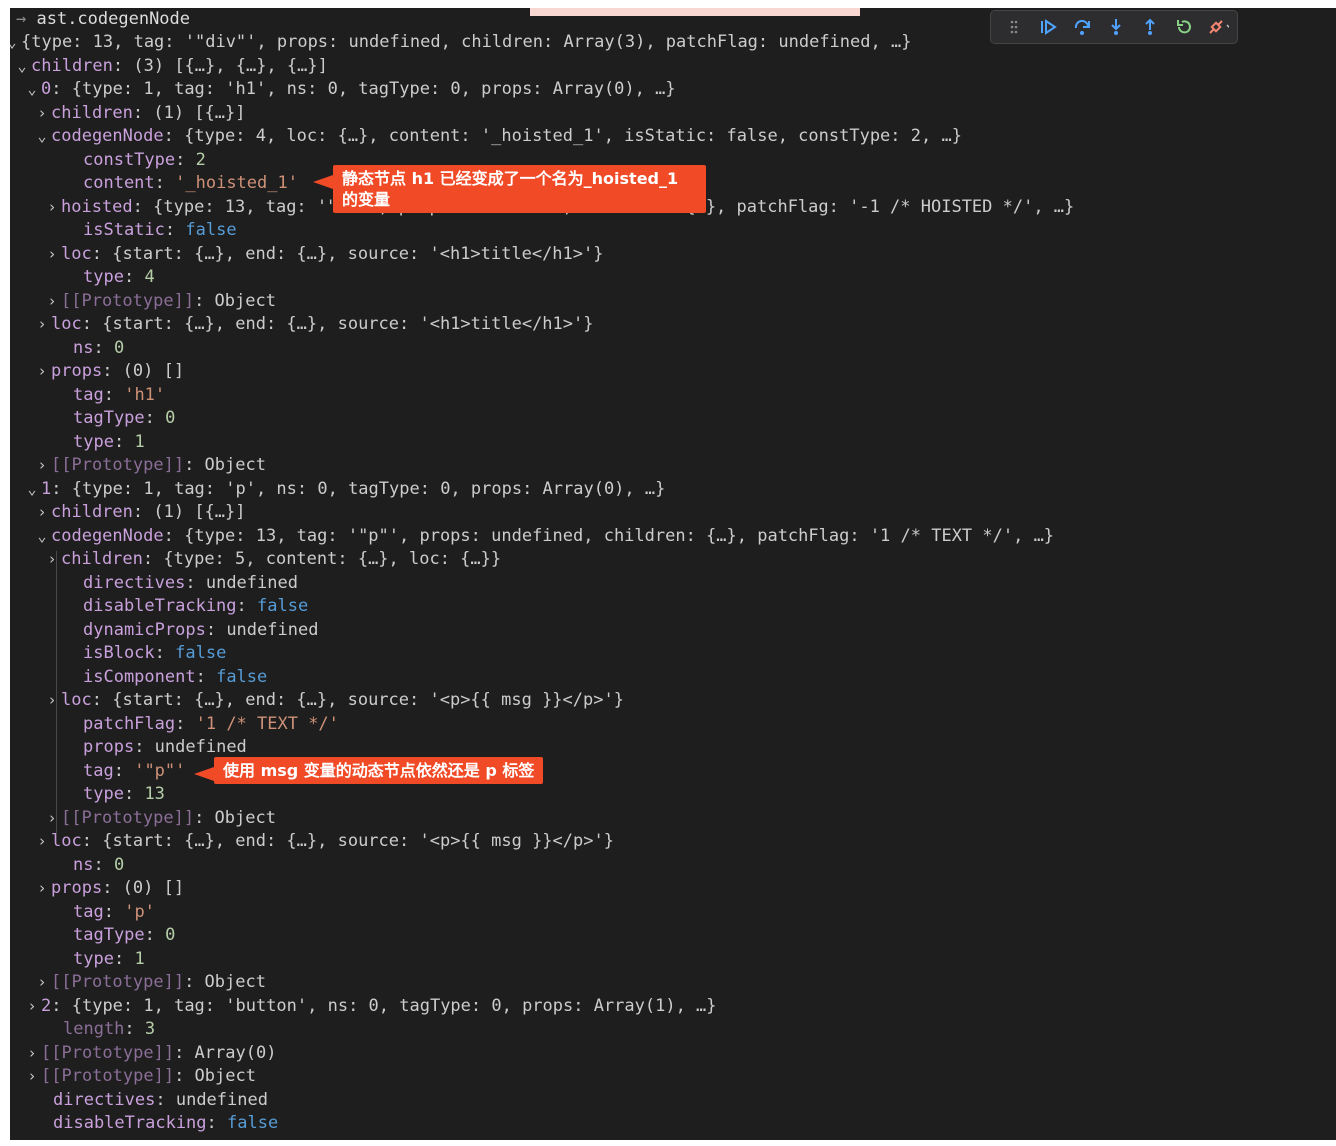 The height and width of the screenshot is (1146, 1336). What do you see at coordinates (1082, 27) in the screenshot?
I see `step-over-icon` at bounding box center [1082, 27].